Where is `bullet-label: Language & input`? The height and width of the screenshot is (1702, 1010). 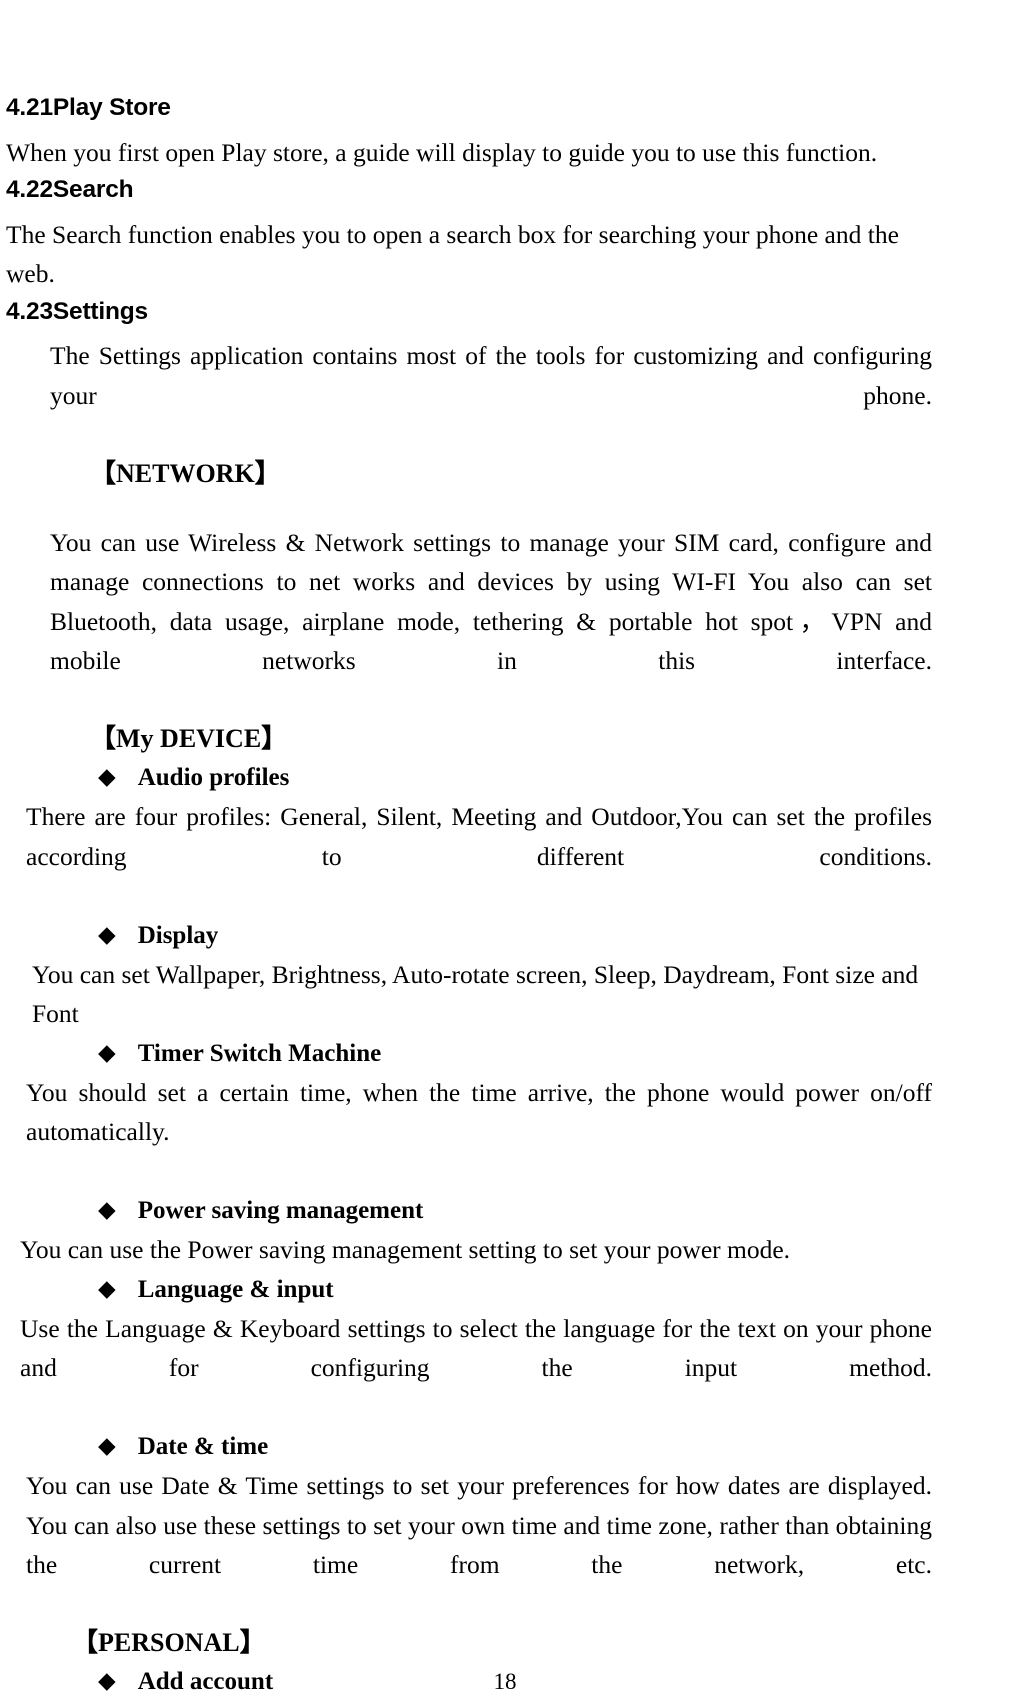 bullet-label: Language & input is located at coordinates (235, 1289).